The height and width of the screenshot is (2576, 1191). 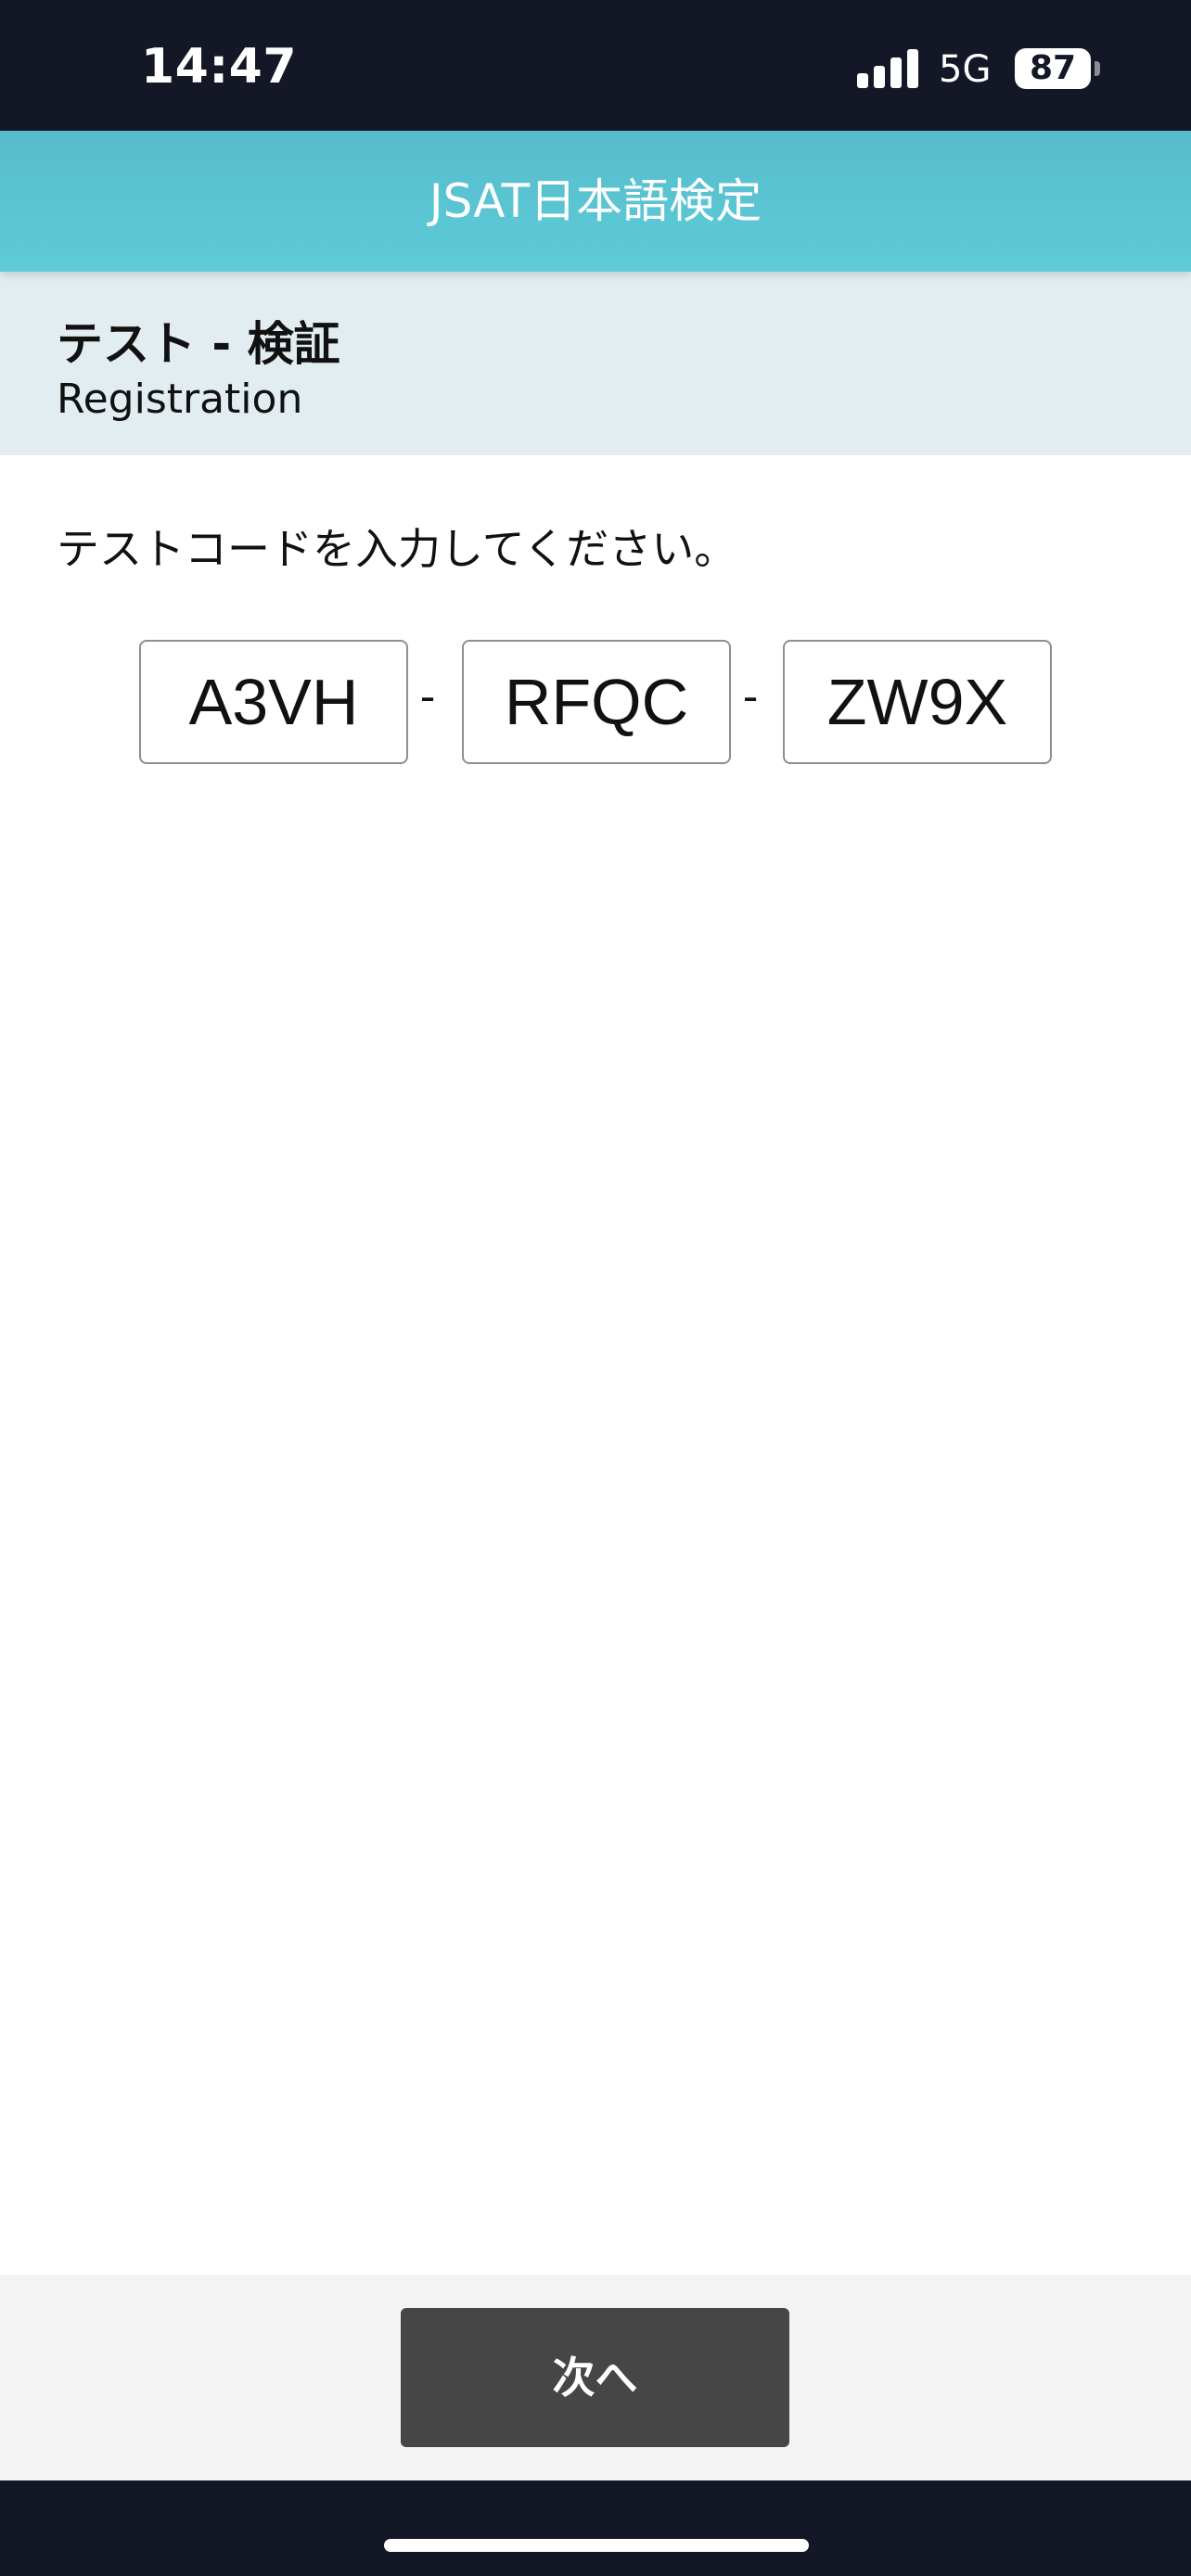 I want to click on section-subtitle: Registration, so click(x=180, y=400).